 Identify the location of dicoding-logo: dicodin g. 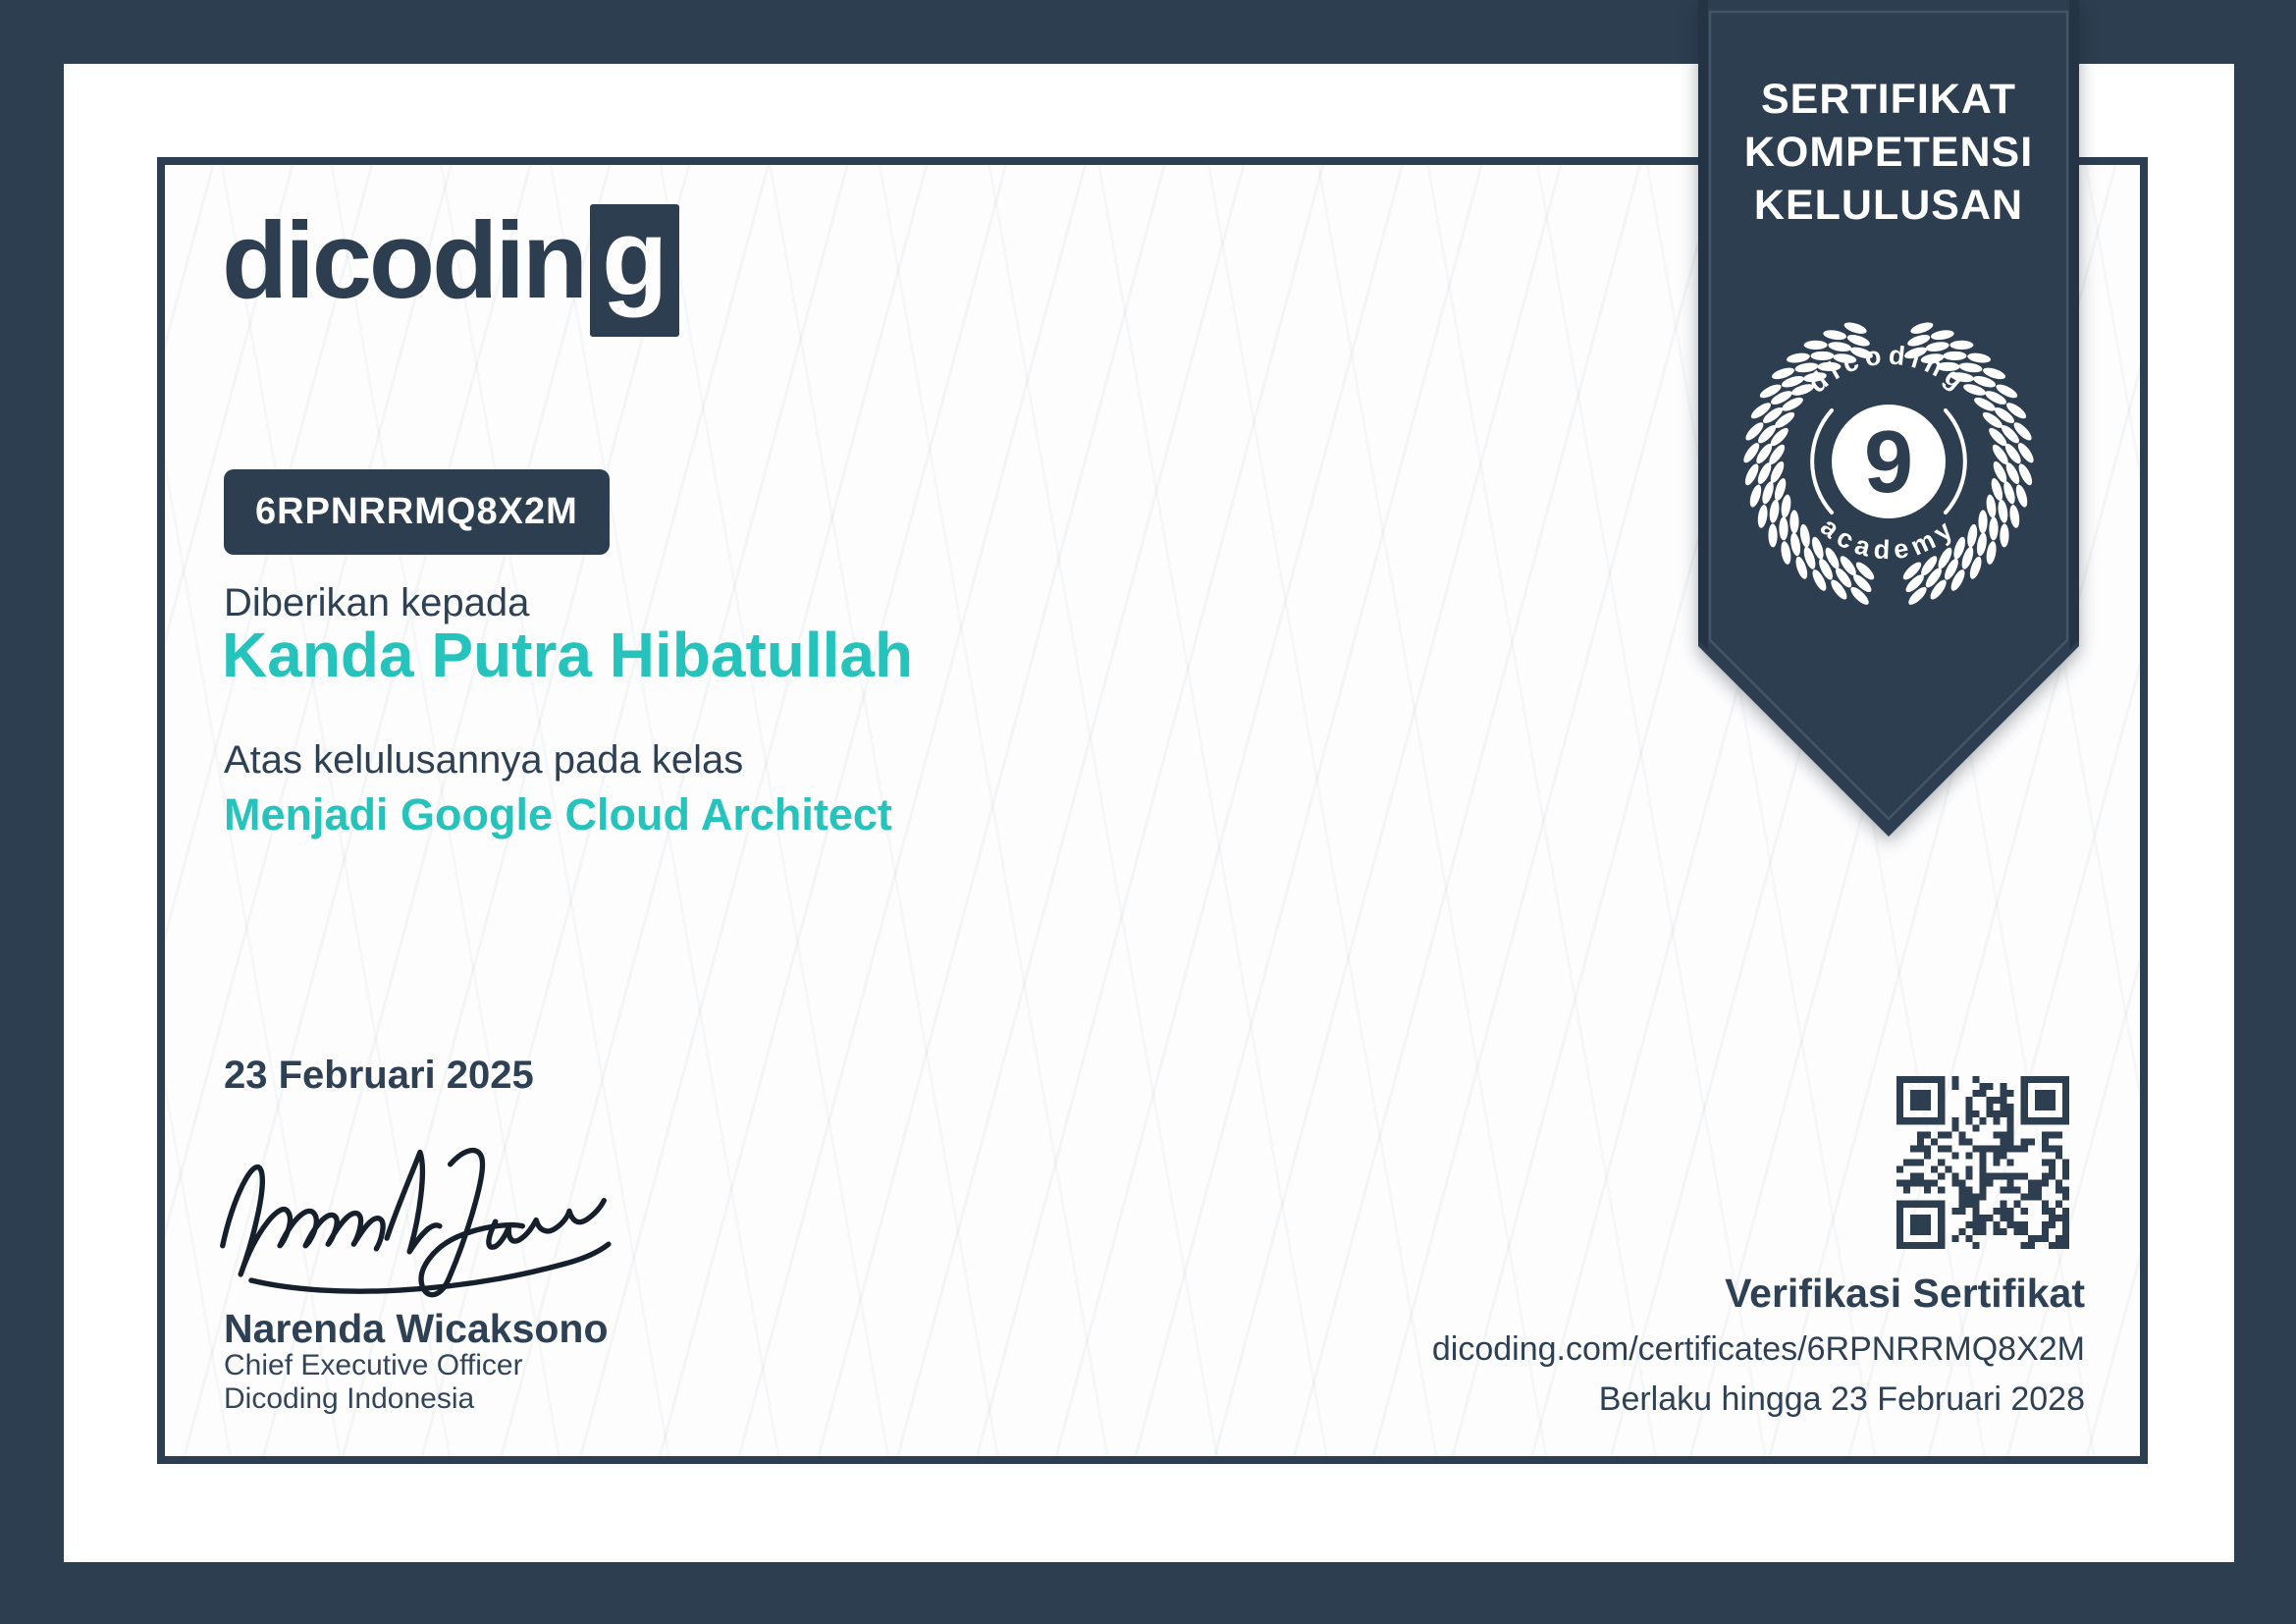
(451, 269).